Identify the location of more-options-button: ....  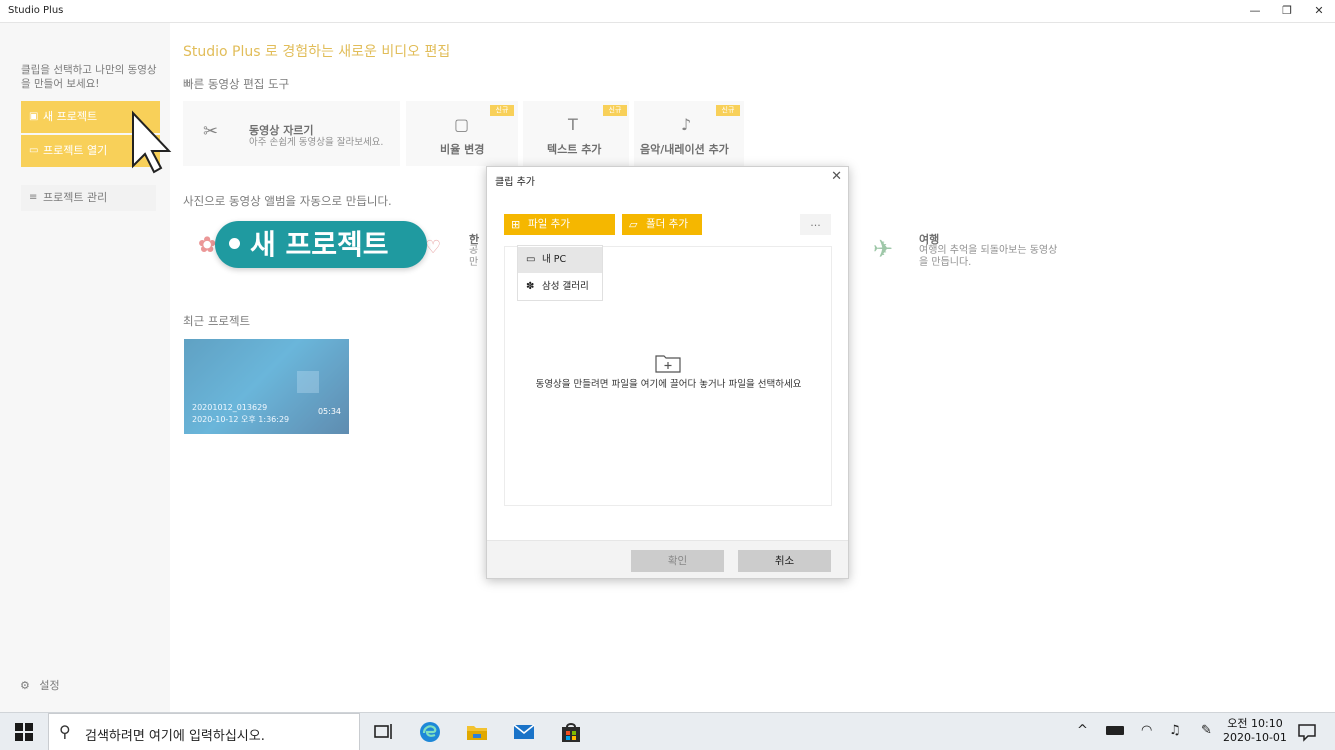
(815, 224).